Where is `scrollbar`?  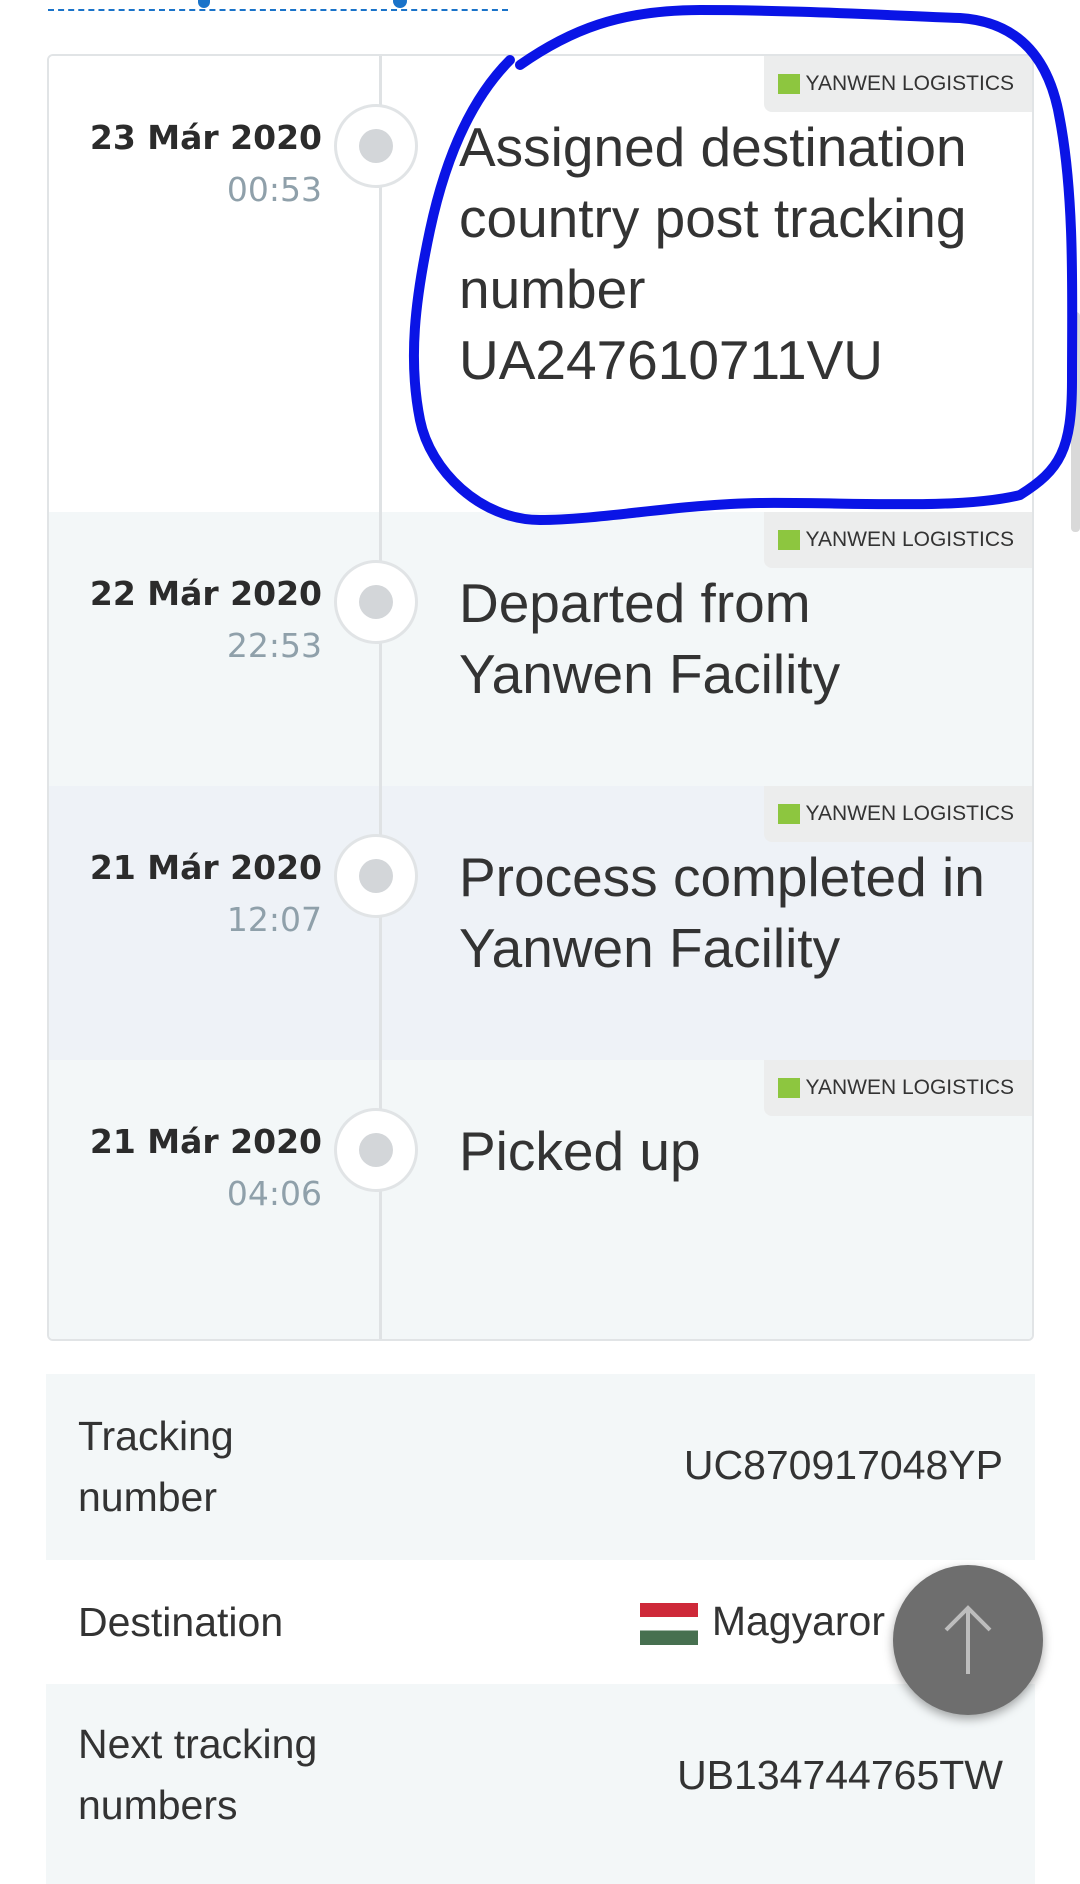 scrollbar is located at coordinates (1075, 422).